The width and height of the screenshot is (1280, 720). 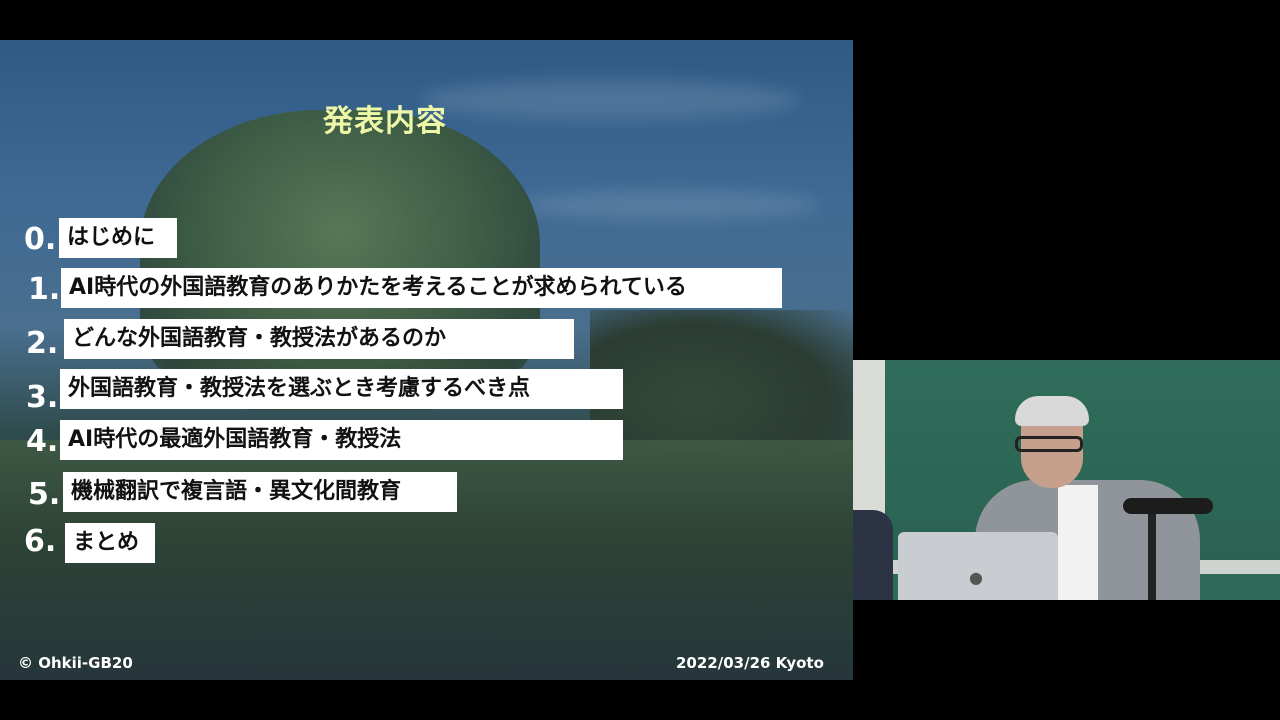 I want to click on item-number: 2., so click(x=42, y=343).